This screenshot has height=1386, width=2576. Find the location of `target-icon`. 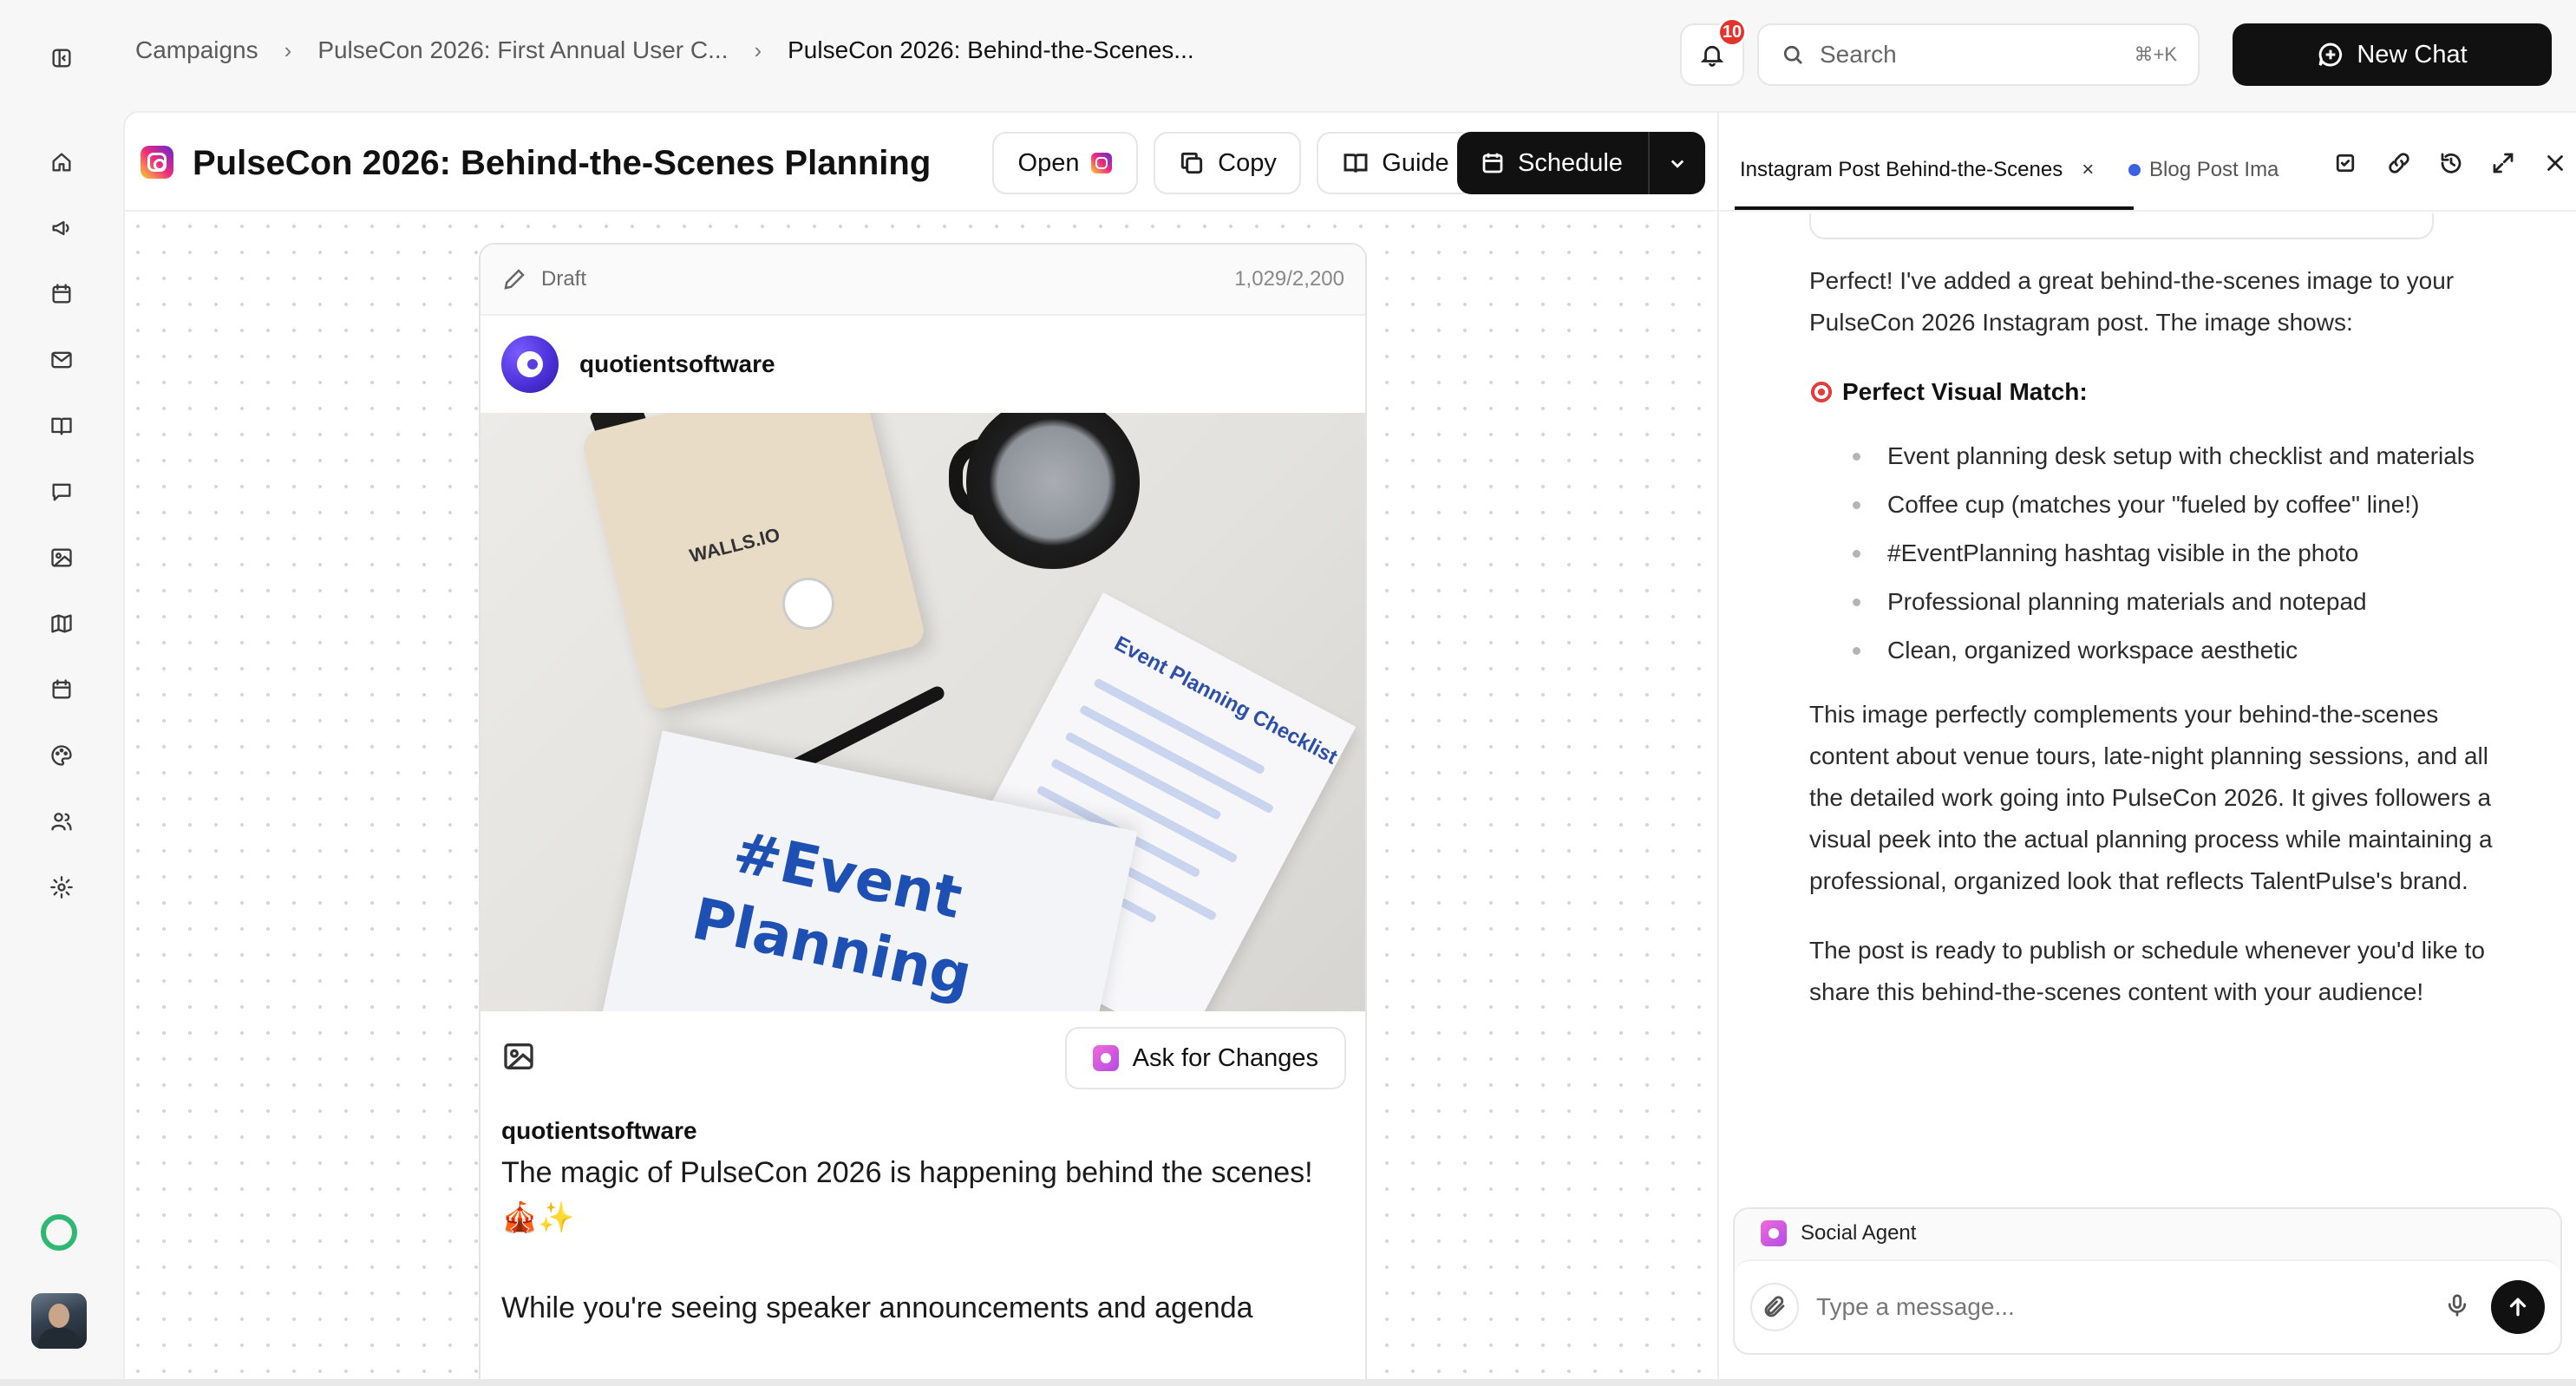

target-icon is located at coordinates (1821, 392).